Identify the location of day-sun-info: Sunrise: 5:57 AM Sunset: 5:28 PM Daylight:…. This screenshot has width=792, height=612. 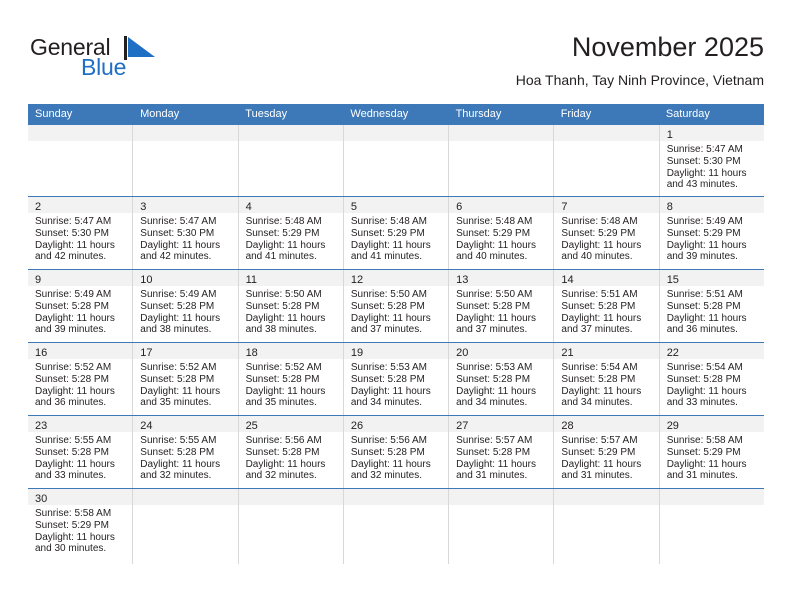
(501, 457).